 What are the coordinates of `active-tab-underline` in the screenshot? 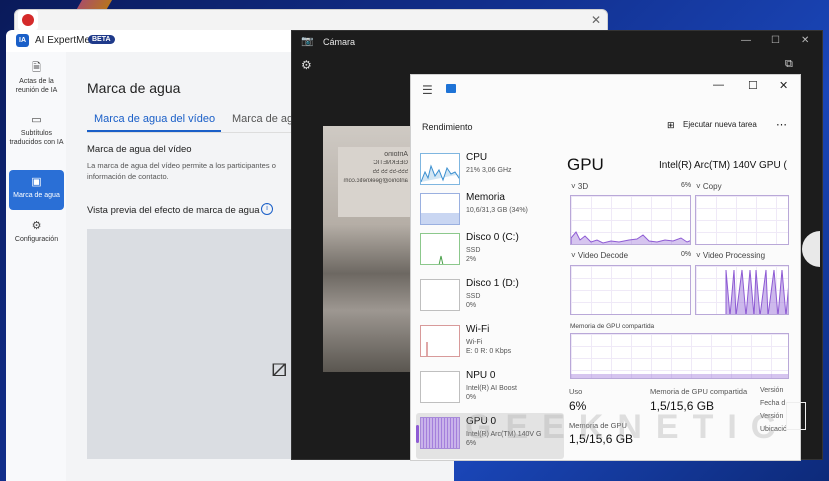 It's located at (154, 131).